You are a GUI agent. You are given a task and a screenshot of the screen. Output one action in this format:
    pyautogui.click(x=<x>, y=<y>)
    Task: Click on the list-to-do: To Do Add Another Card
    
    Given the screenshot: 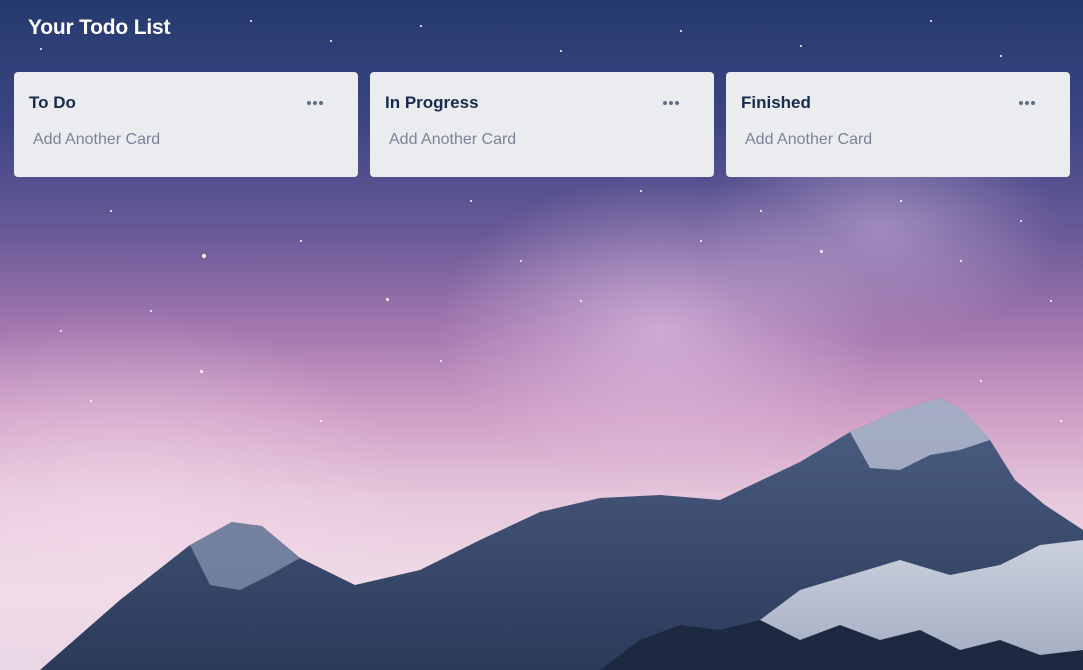 What is the action you would take?
    pyautogui.click(x=186, y=124)
    